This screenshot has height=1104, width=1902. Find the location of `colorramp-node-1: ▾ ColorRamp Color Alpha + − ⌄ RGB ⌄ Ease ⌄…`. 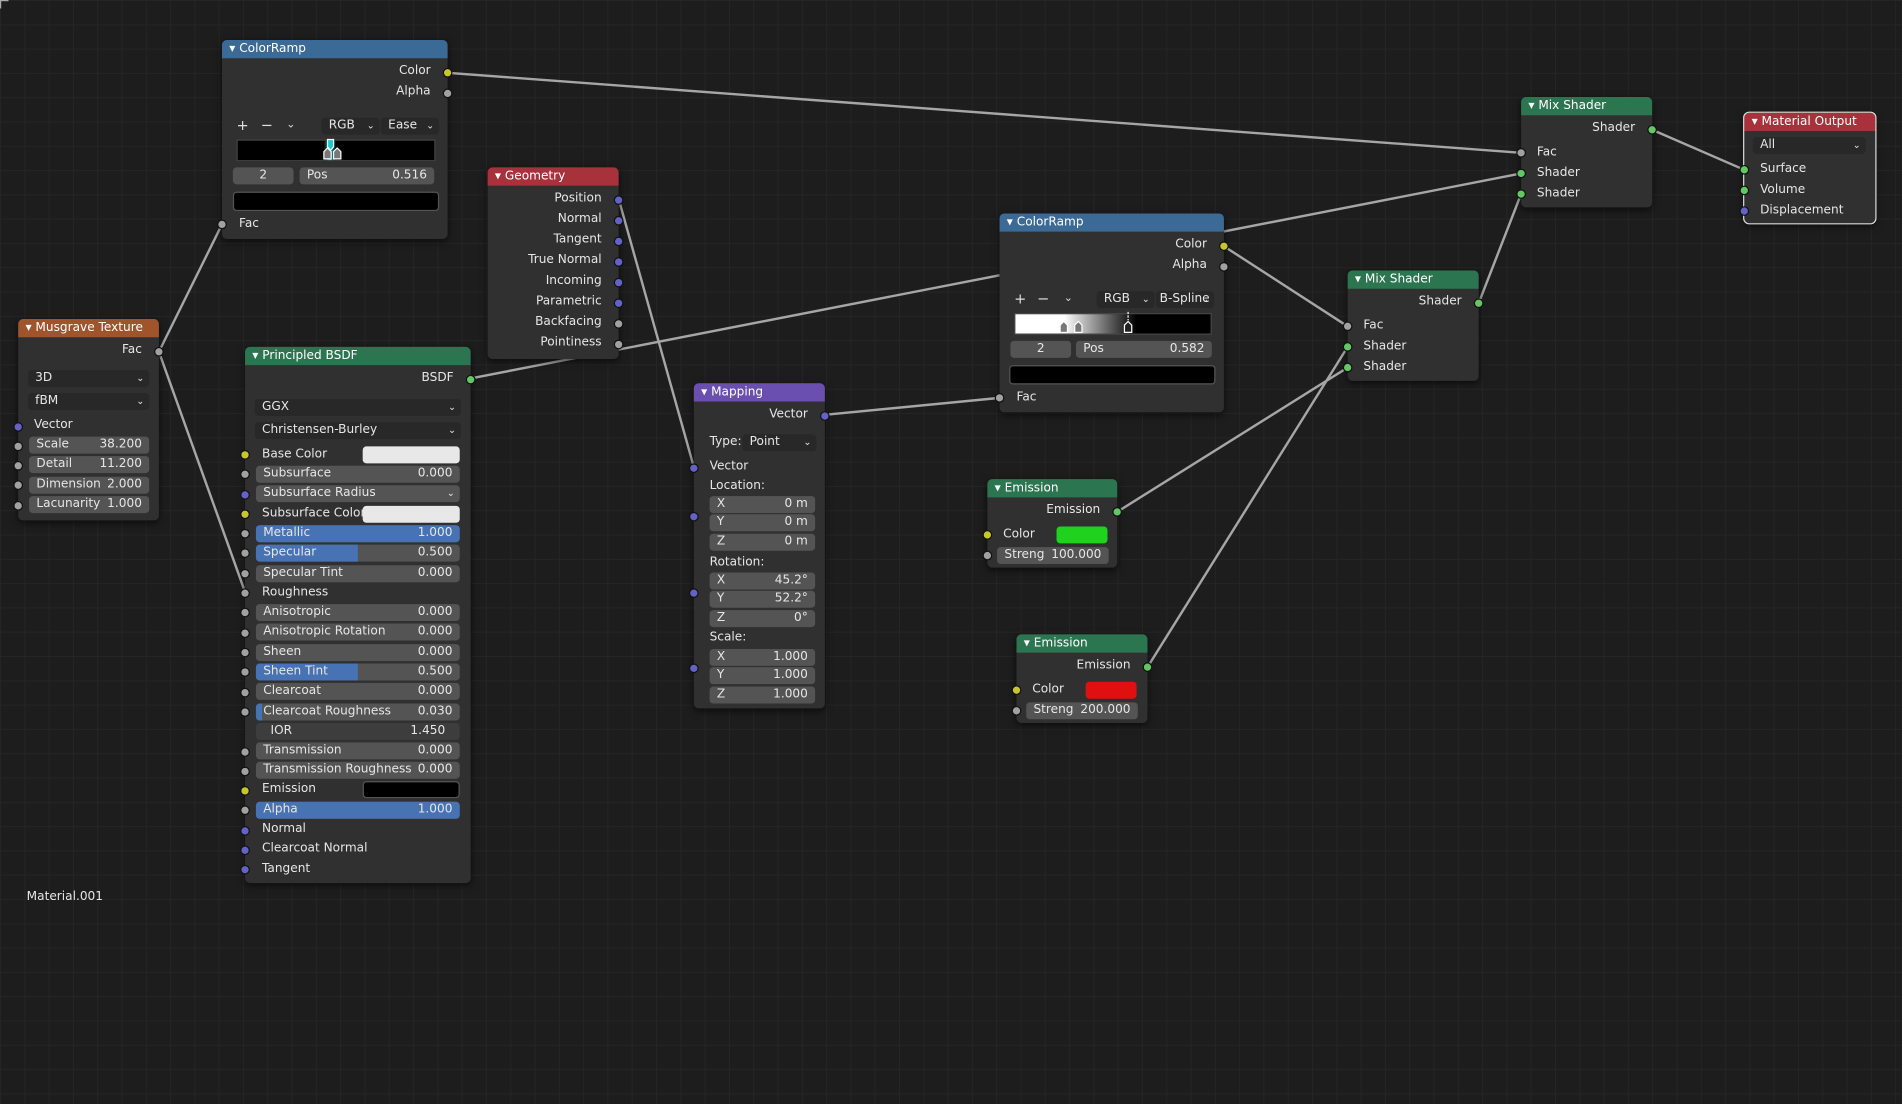

colorramp-node-1: ▾ ColorRamp Color Alpha + − ⌄ RGB ⌄ Ease ⌄… is located at coordinates (335, 139).